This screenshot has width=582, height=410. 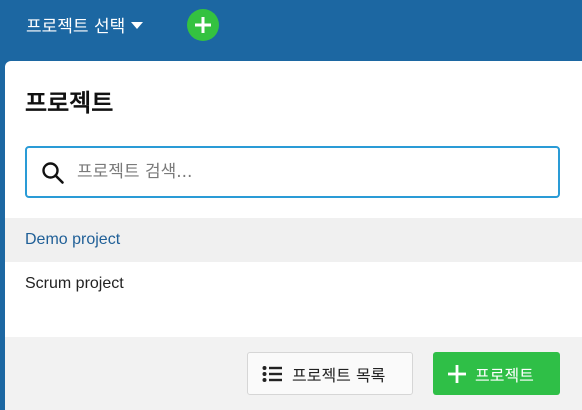 I want to click on caret-down-icon, so click(x=137, y=25).